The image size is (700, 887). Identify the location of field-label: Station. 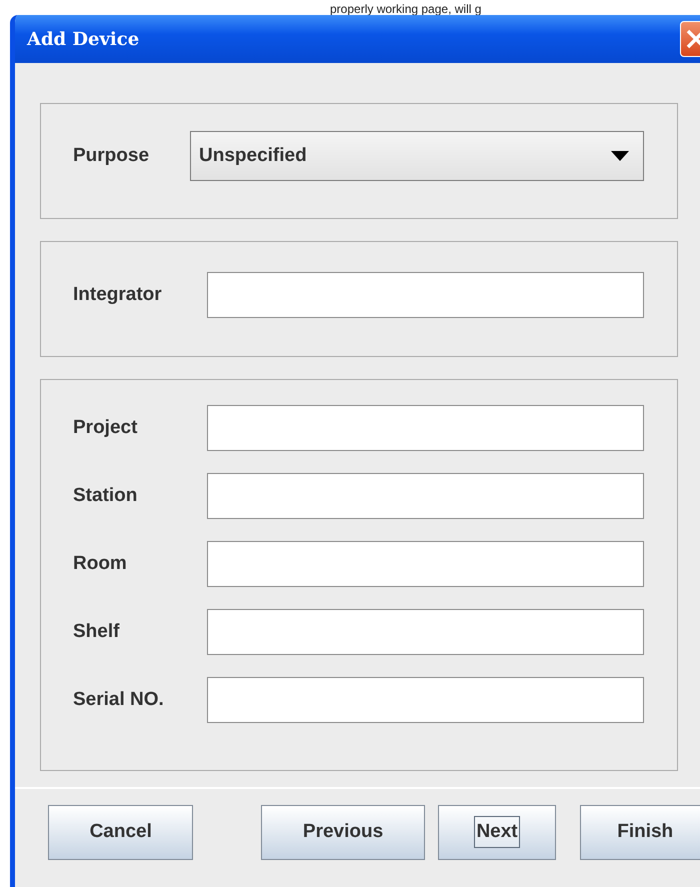
(105, 496).